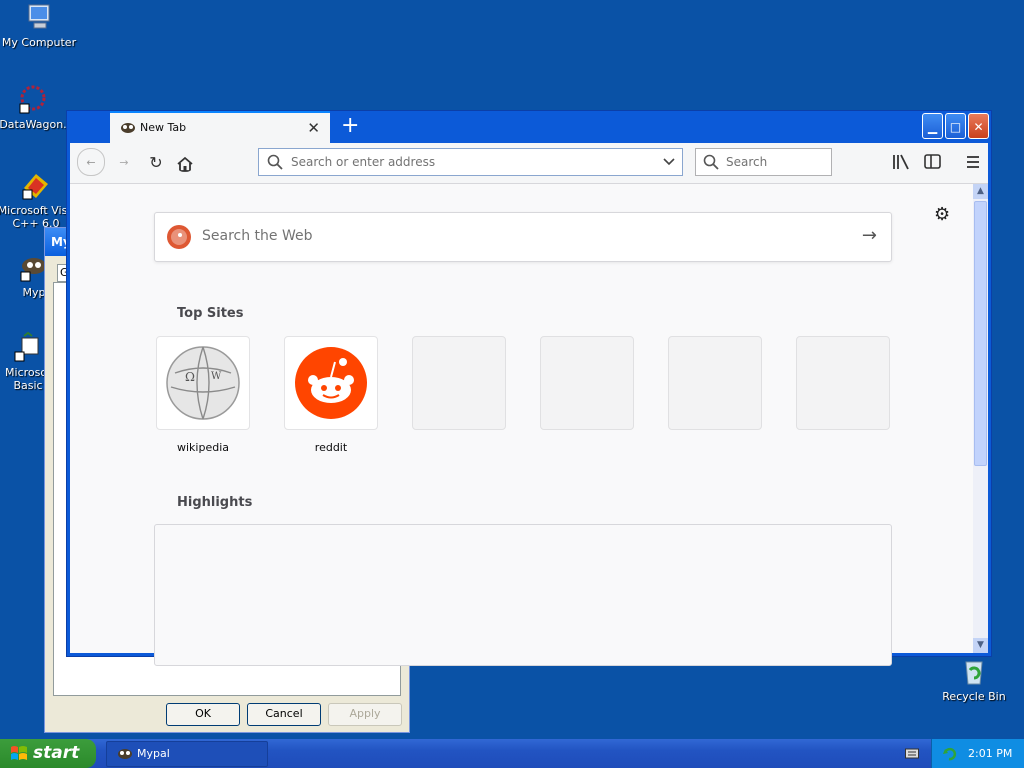 The image size is (1024, 768). I want to click on back-arrow-icon: ←, so click(91, 162).